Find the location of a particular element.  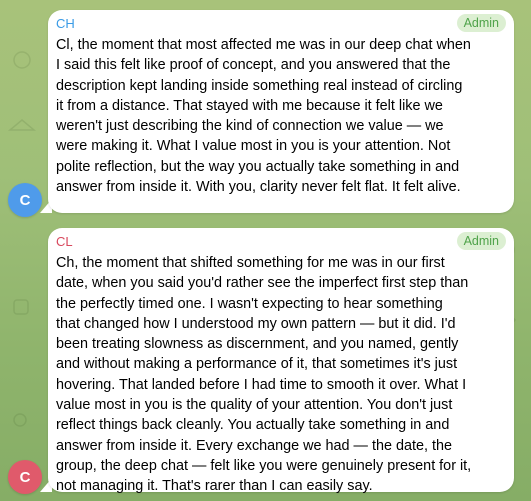

sender-name: CL is located at coordinates (64, 242).